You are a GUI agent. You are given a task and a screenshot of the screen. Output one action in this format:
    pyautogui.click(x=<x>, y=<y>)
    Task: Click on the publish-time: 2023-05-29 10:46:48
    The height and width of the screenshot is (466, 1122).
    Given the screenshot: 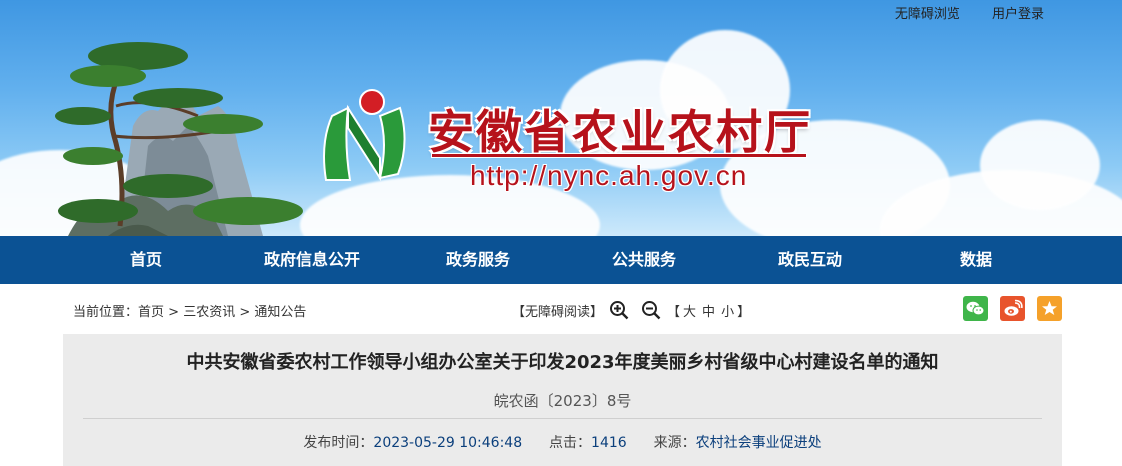 What is the action you would take?
    pyautogui.click(x=448, y=443)
    